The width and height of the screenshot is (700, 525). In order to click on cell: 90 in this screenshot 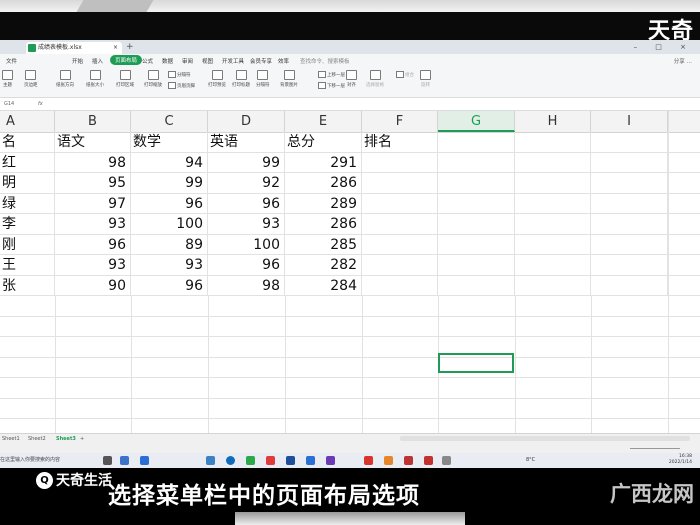, I will do `click(93, 285)`.